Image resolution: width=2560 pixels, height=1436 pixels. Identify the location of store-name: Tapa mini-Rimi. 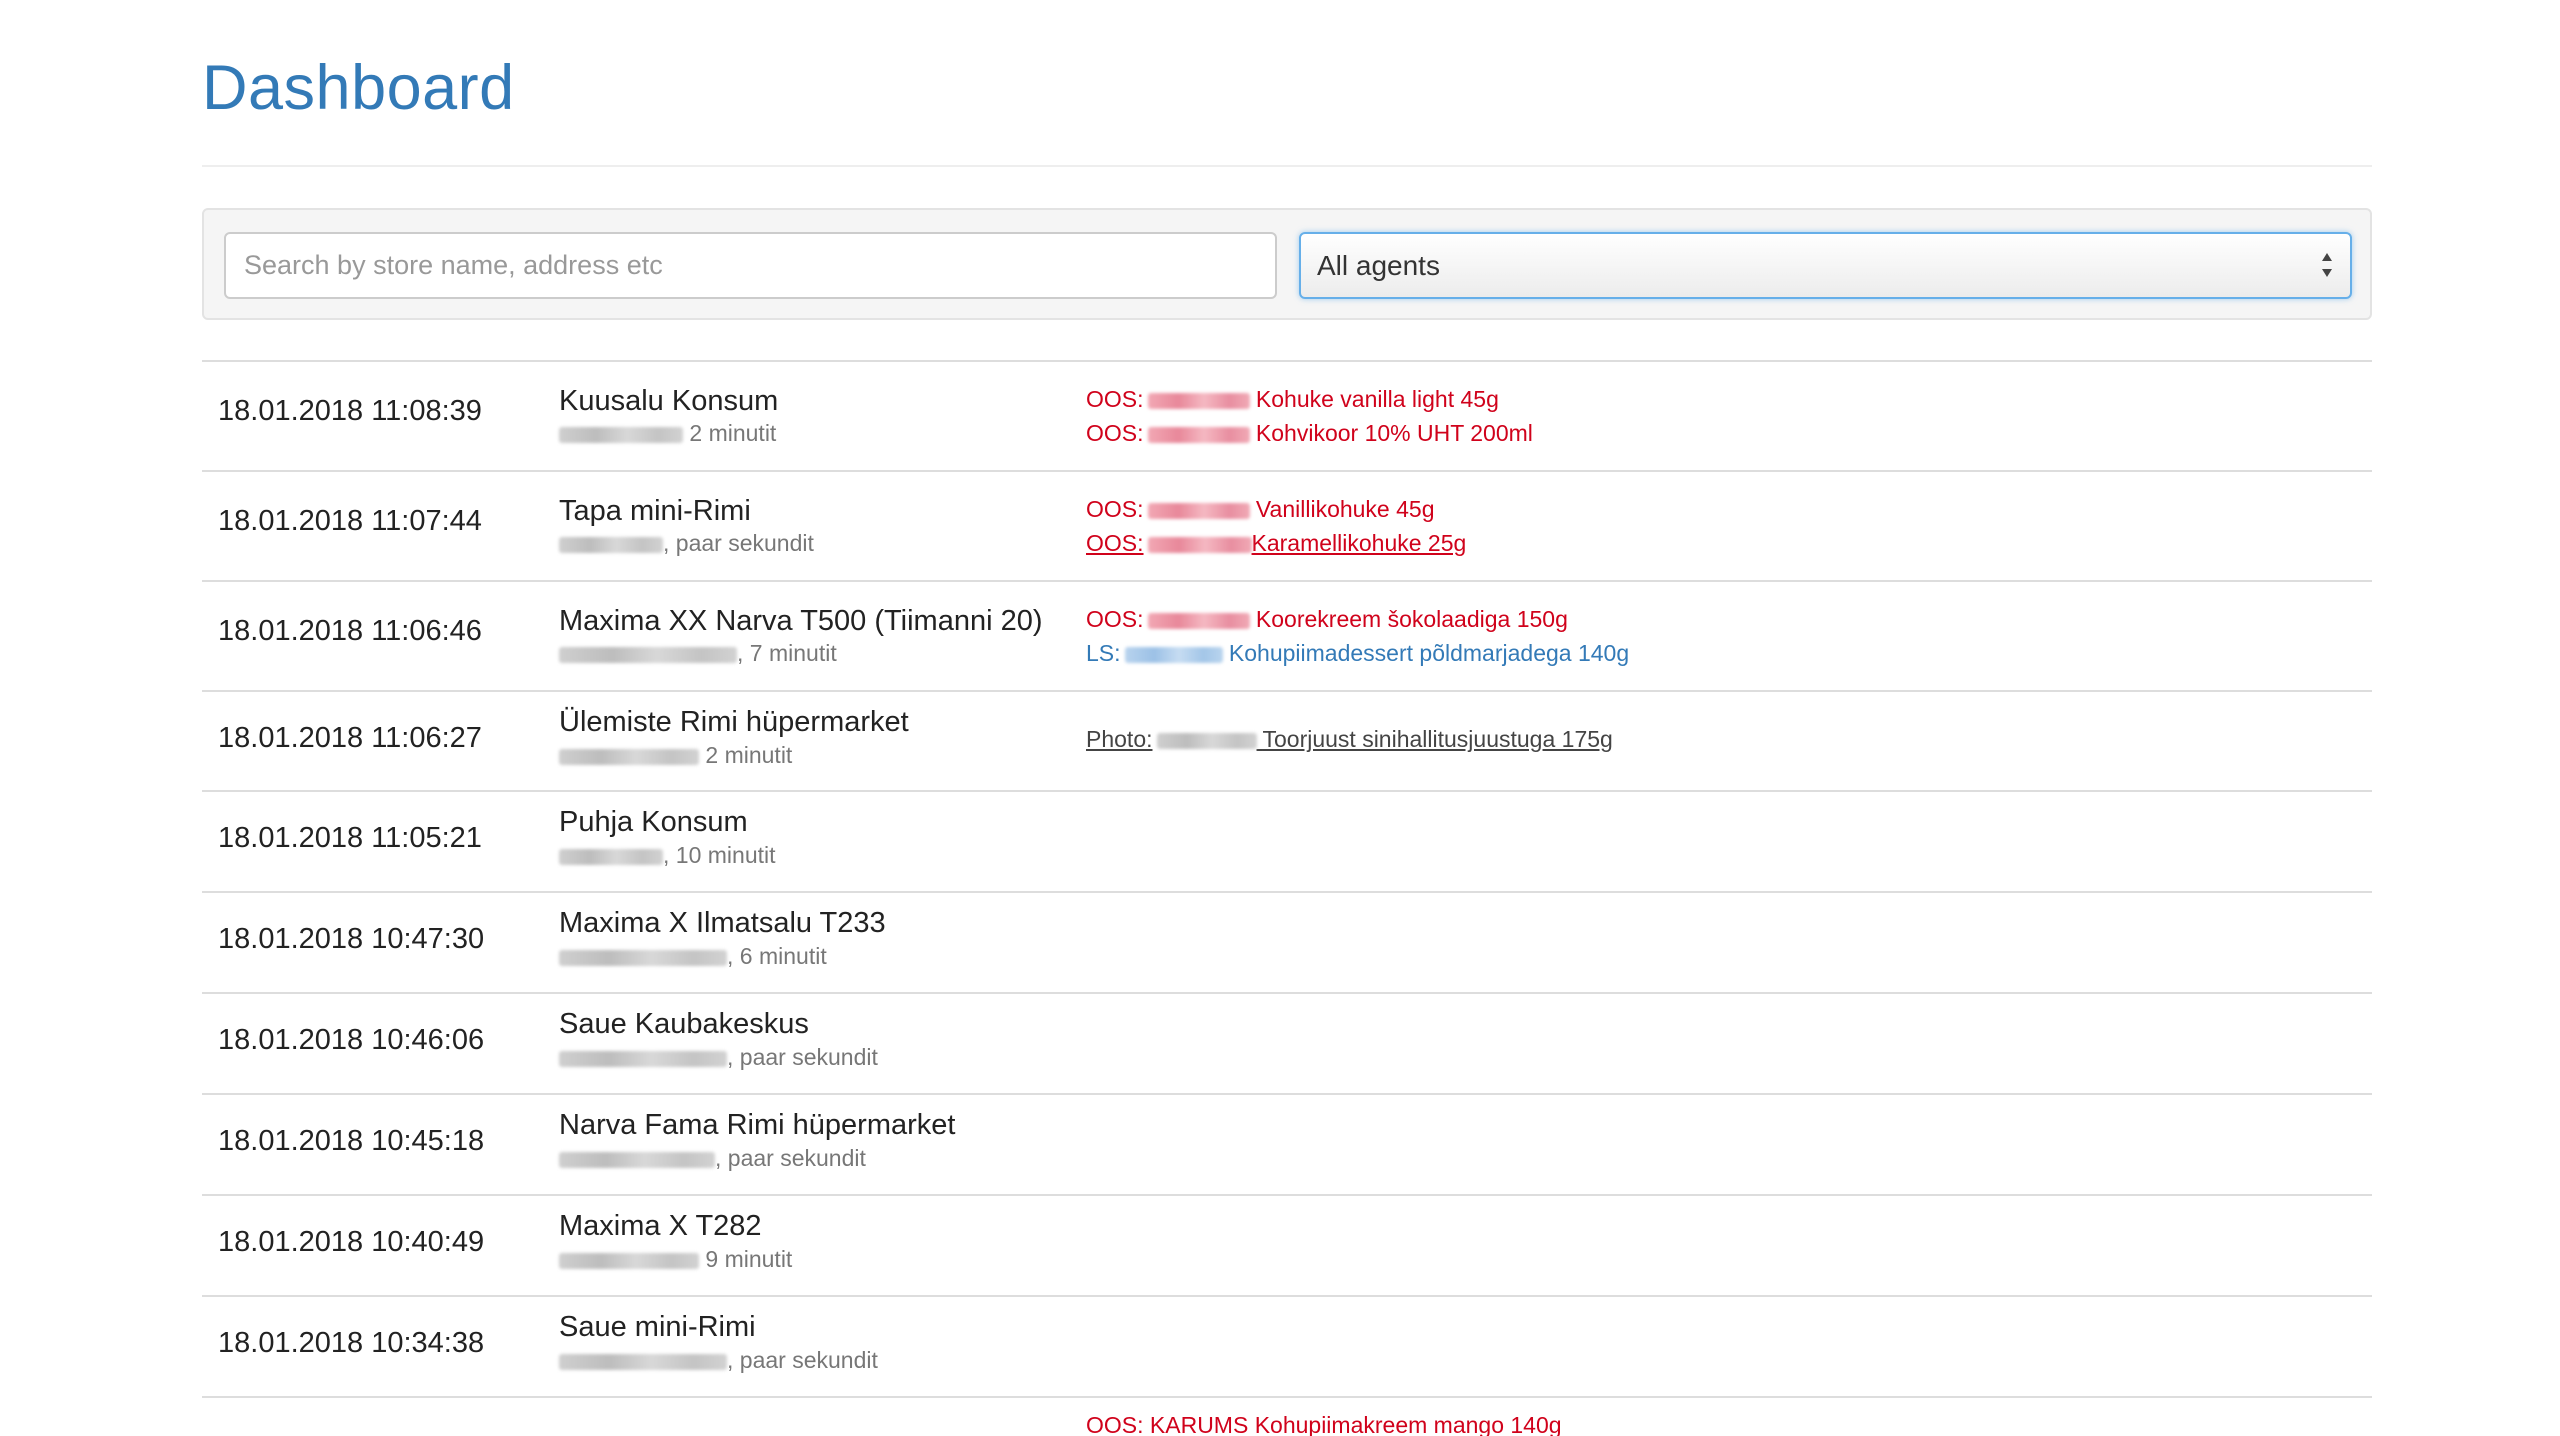
(655, 511).